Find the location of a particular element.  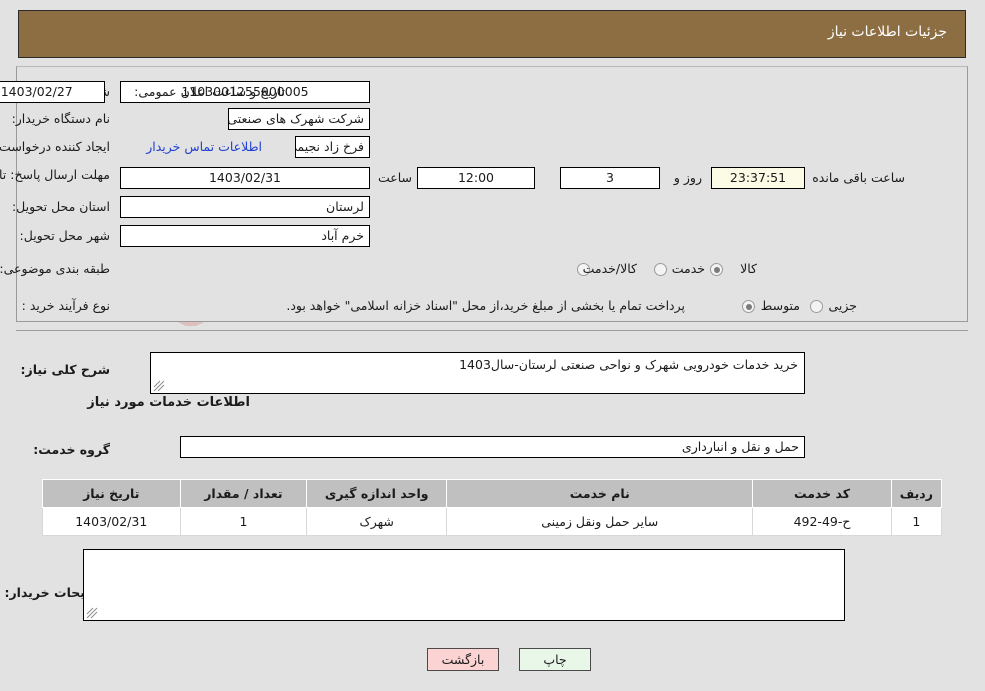

province-value: لرستان is located at coordinates (245, 207).